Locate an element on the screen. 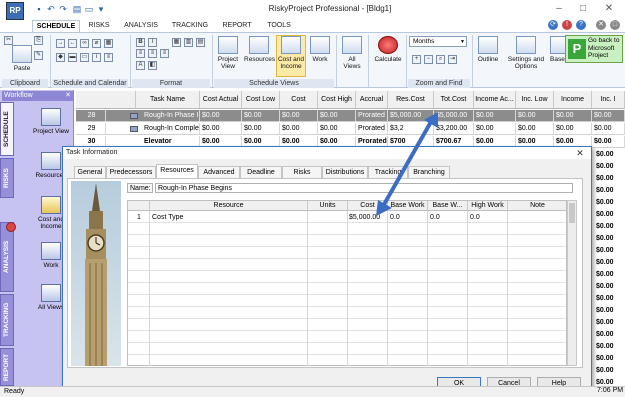  italic-icon: I is located at coordinates (152, 42).